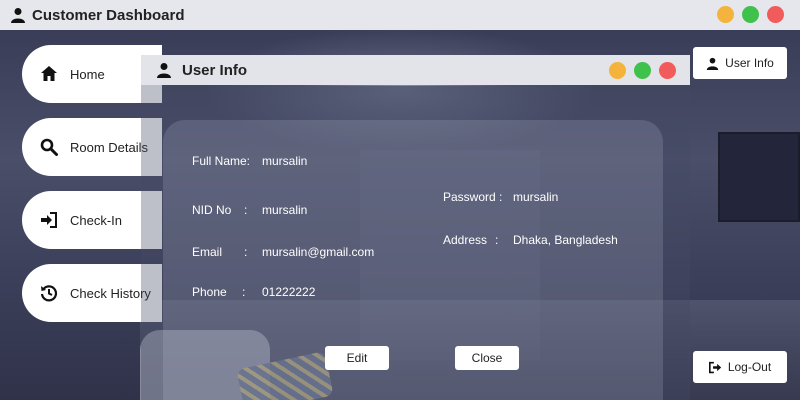 The image size is (800, 400). Describe the element at coordinates (465, 240) in the screenshot. I see `address-label: Address` at that location.